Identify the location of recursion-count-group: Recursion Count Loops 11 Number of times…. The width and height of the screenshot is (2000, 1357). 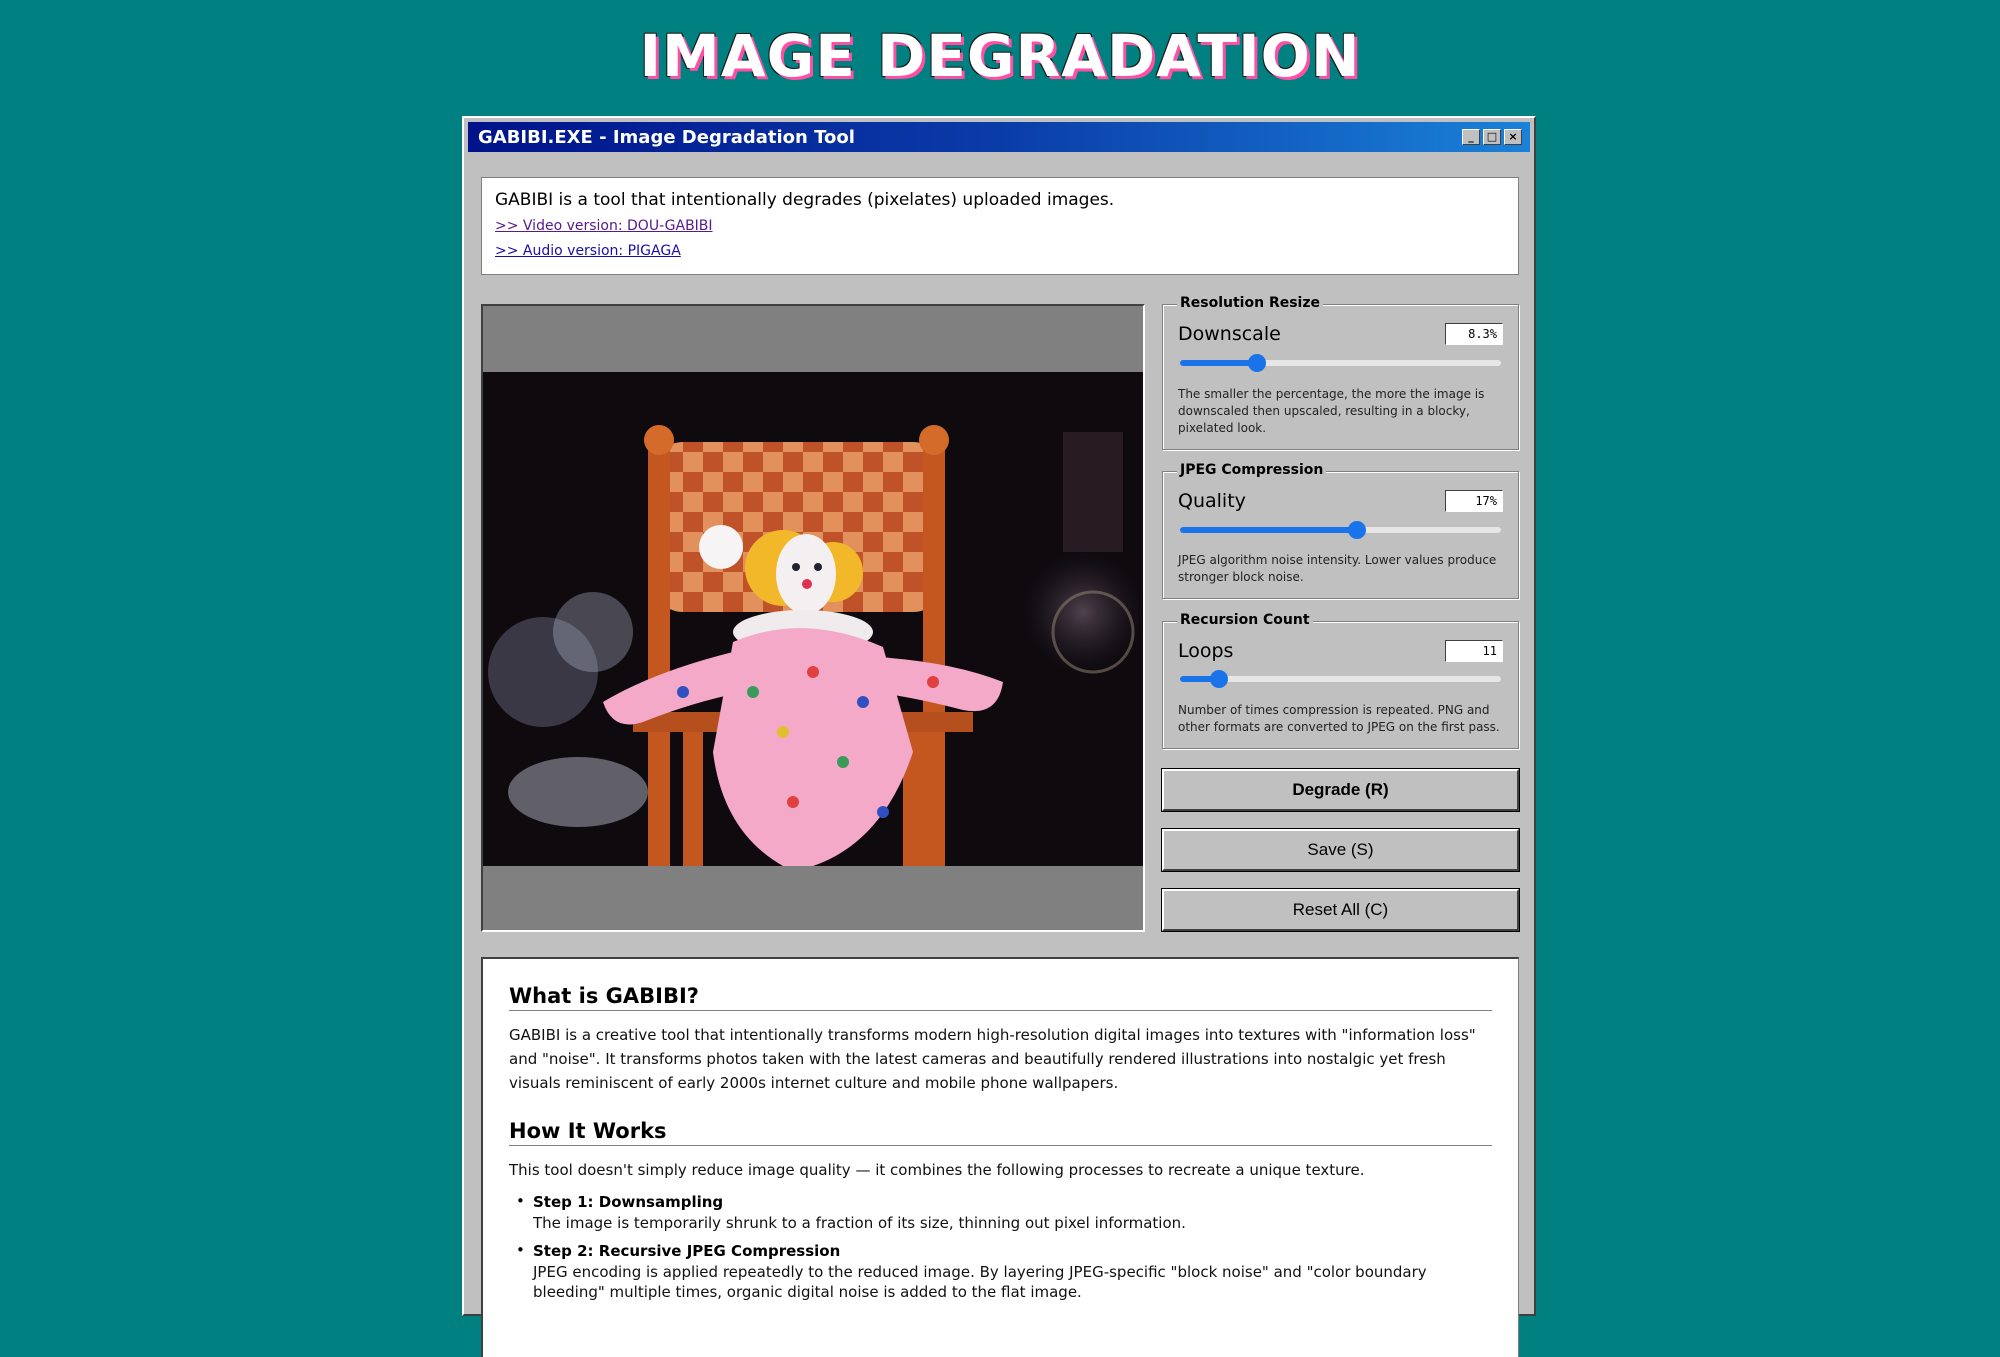
(1340, 680).